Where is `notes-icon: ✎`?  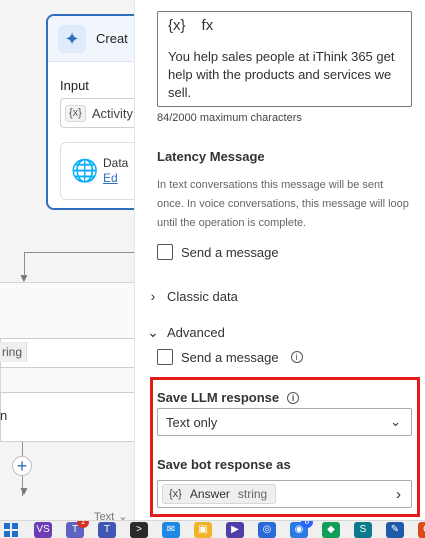
notes-icon: ✎ is located at coordinates (395, 529).